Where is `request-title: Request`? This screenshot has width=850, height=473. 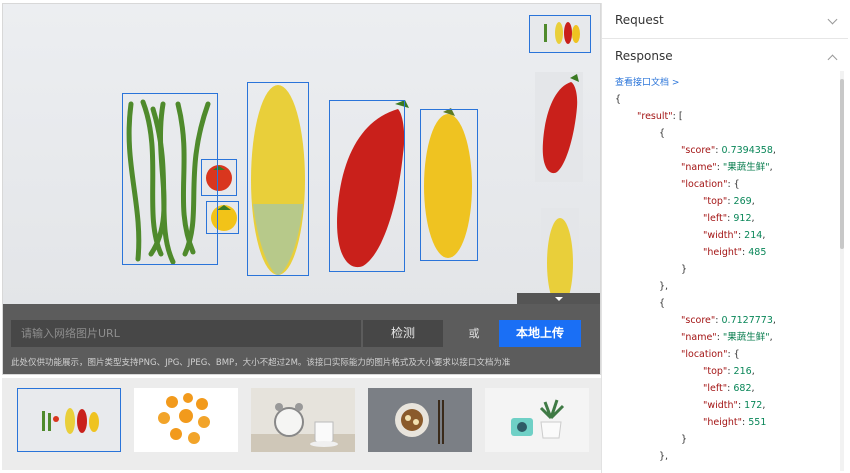
request-title: Request is located at coordinates (639, 20).